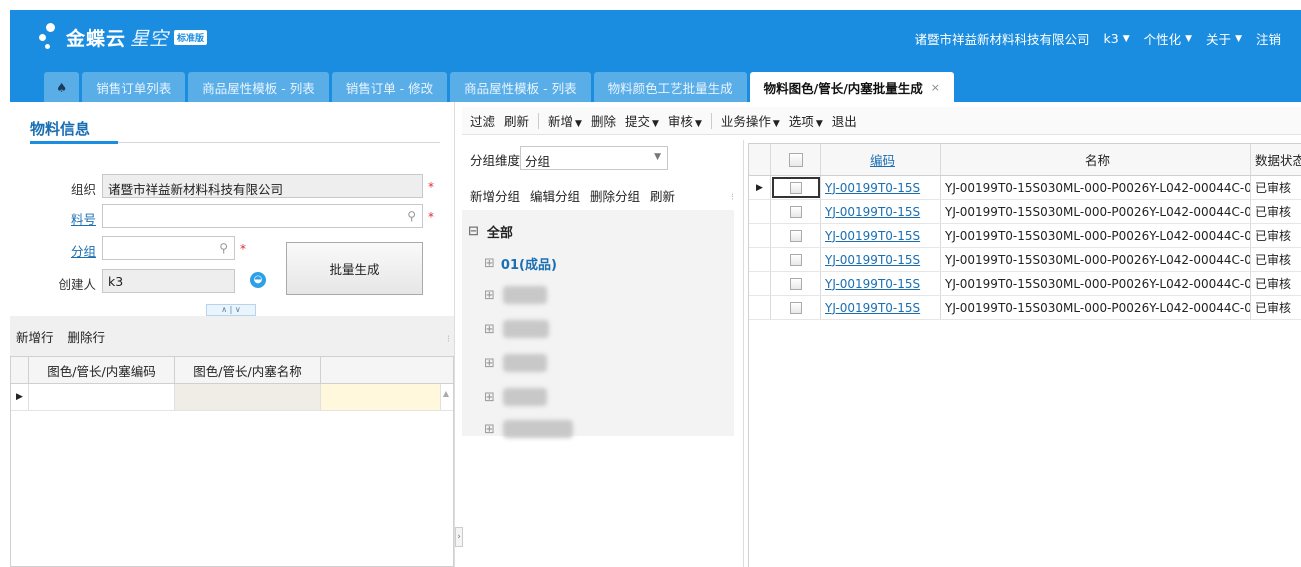  I want to click on material-label: 料号, so click(66, 218).